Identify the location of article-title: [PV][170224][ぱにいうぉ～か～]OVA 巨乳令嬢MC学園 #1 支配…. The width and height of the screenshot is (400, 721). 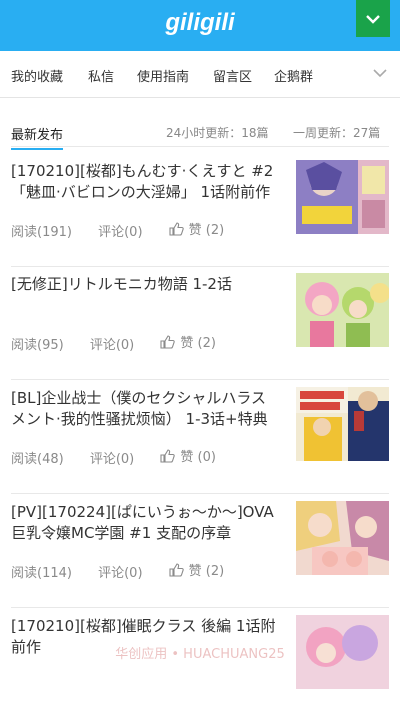
(146, 523).